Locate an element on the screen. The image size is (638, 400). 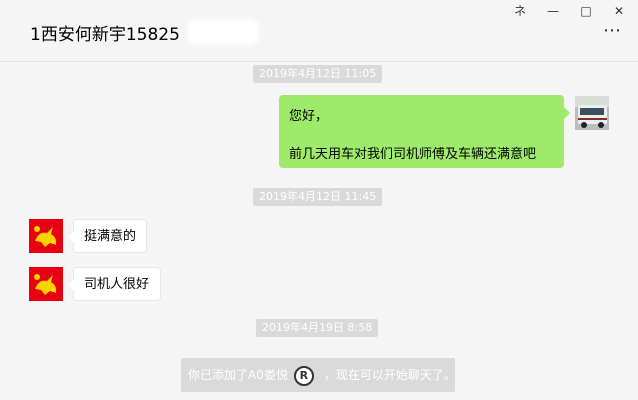
system-notice-text: ，现在可以开始聊天了。 is located at coordinates (389, 375).